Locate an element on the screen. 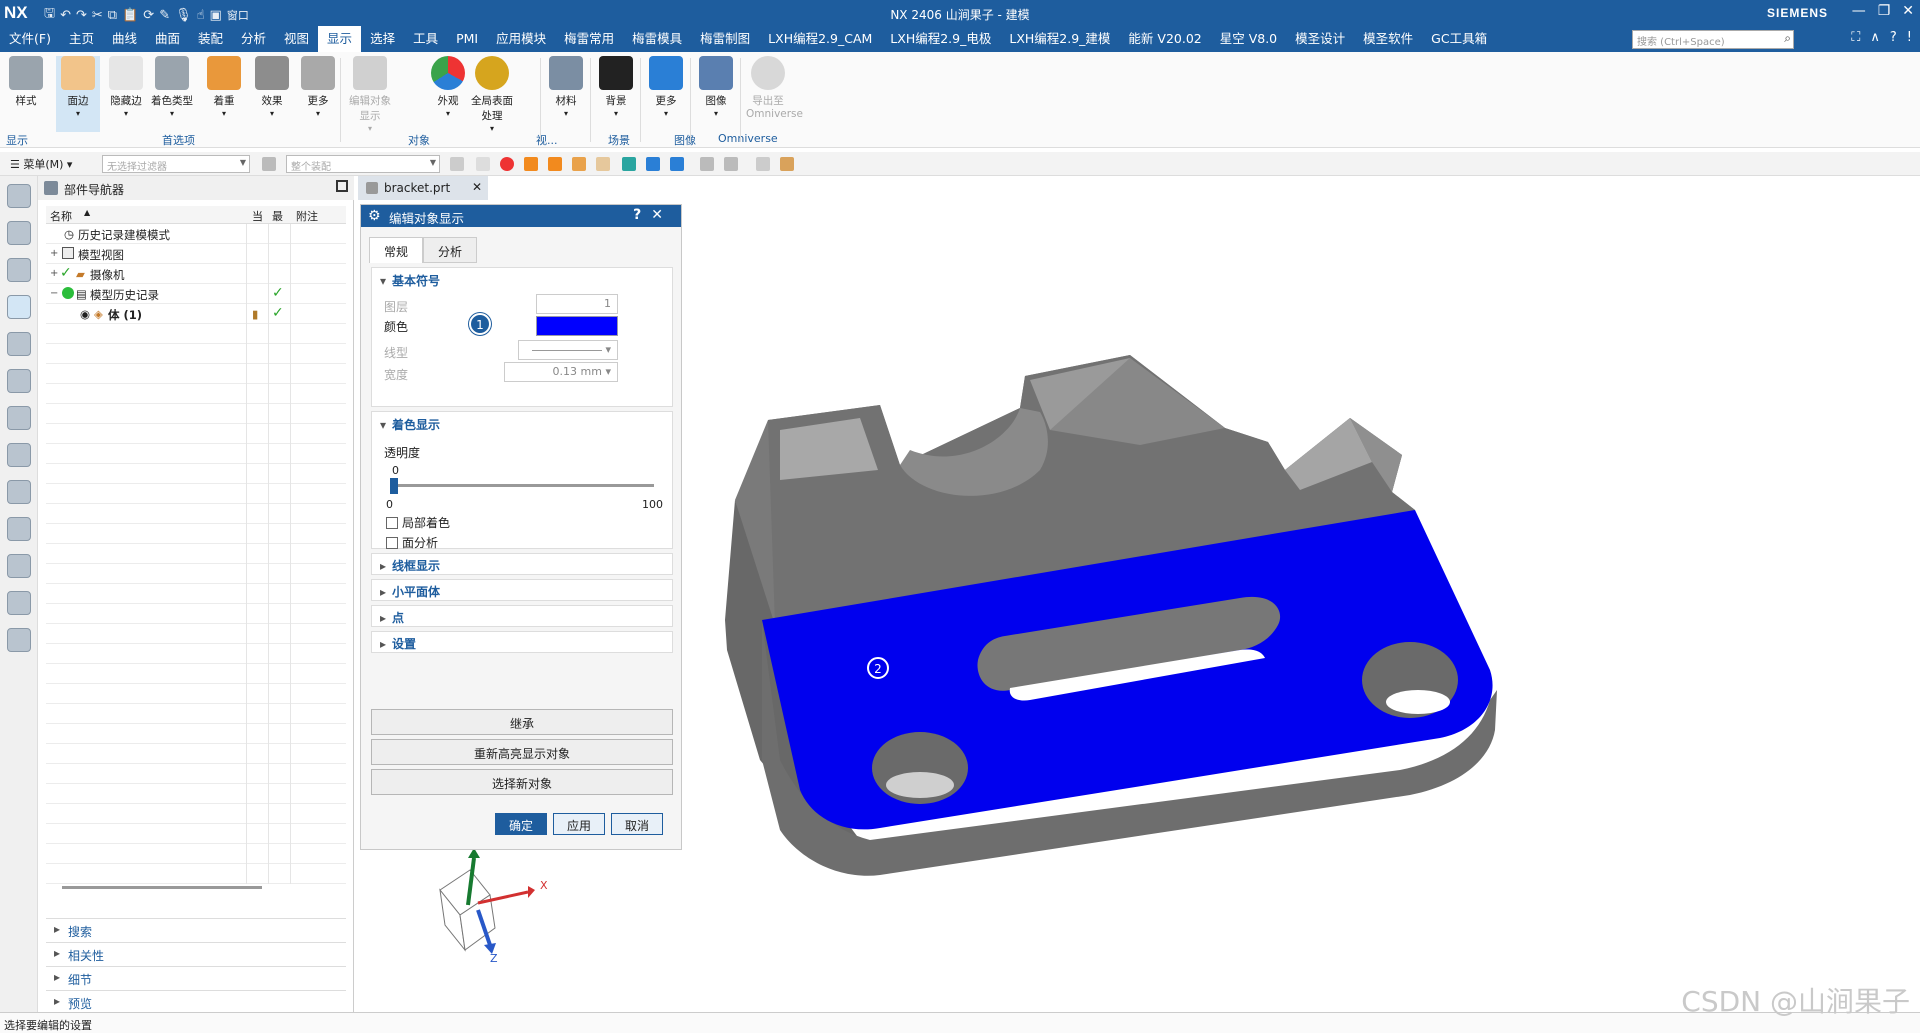 This screenshot has width=1920, height=1033. face-analysis-checkbox: 面分析 is located at coordinates (412, 542).